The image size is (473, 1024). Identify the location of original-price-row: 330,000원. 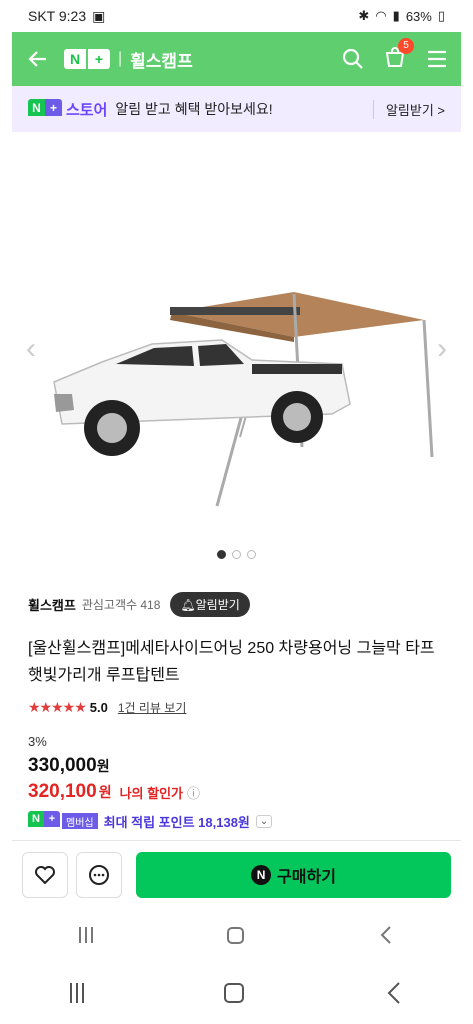
(238, 766).